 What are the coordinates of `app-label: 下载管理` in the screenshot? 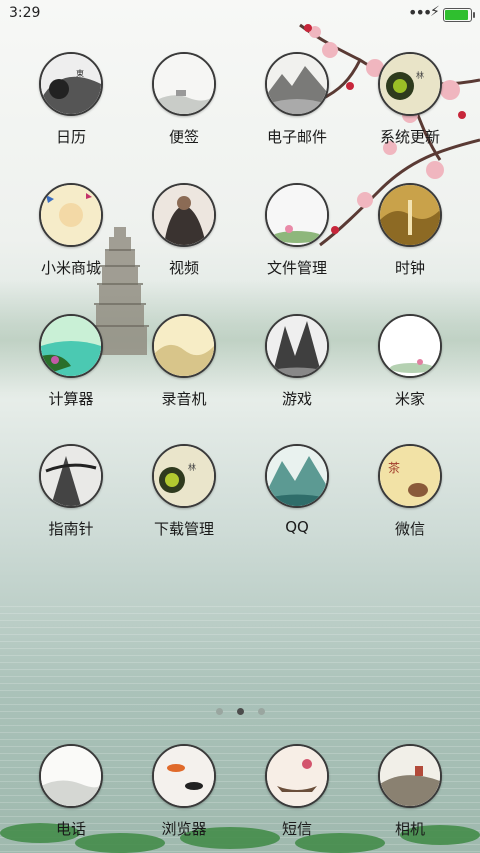 It's located at (183, 529).